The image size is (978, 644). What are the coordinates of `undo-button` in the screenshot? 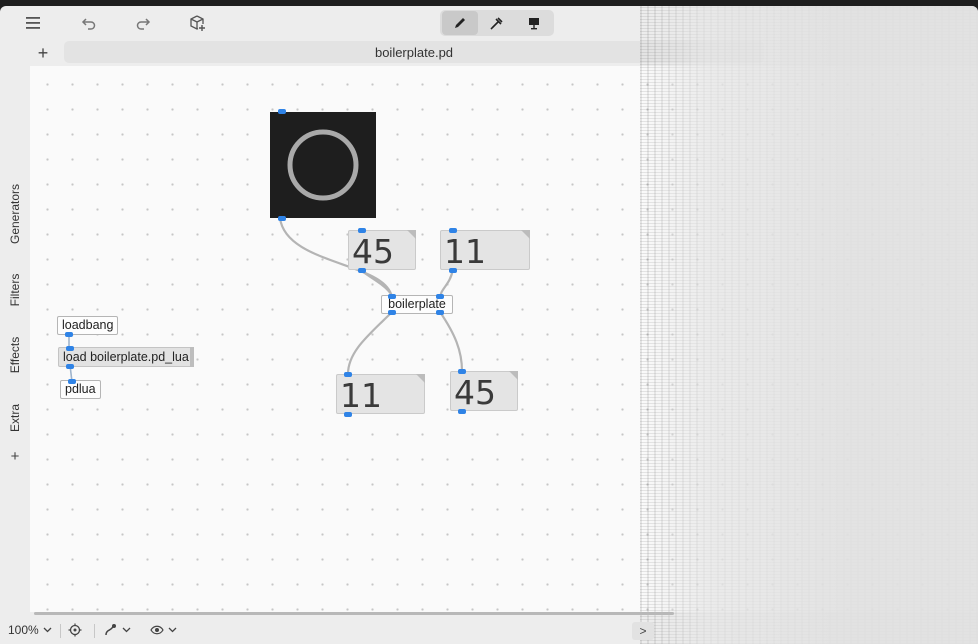 It's located at (89, 23).